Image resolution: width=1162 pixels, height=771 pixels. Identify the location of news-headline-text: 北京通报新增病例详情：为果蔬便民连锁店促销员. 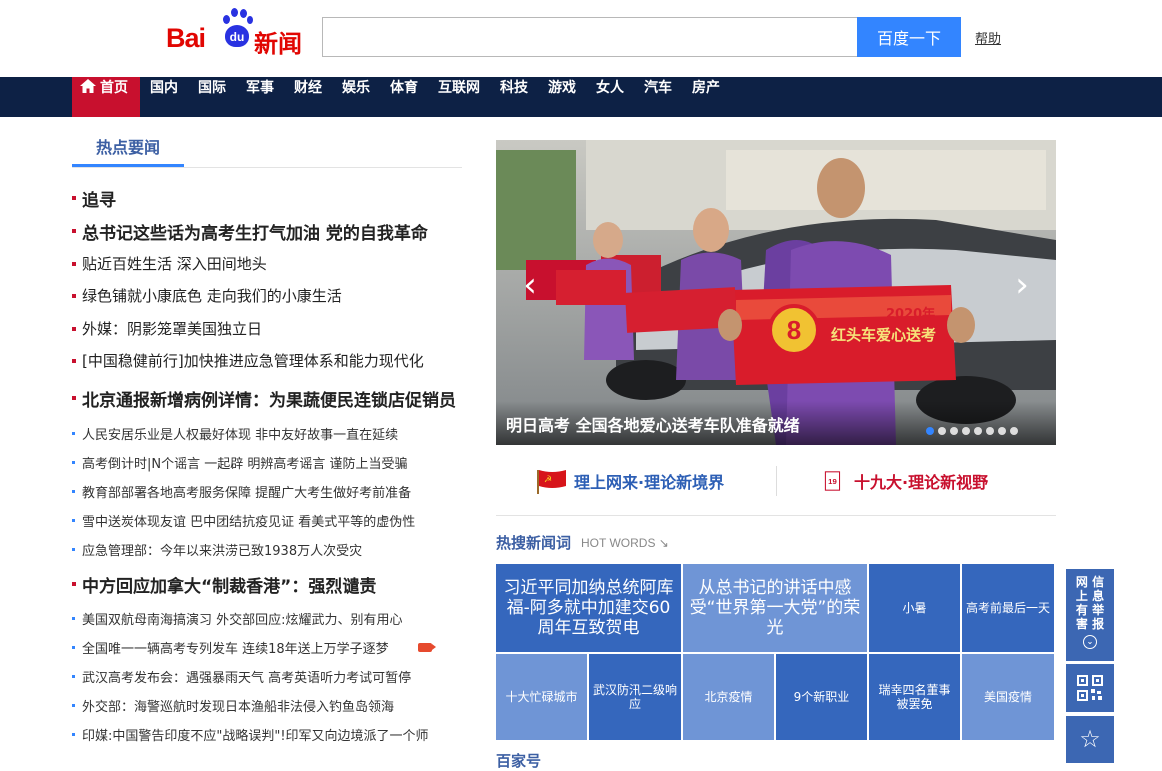
(269, 401).